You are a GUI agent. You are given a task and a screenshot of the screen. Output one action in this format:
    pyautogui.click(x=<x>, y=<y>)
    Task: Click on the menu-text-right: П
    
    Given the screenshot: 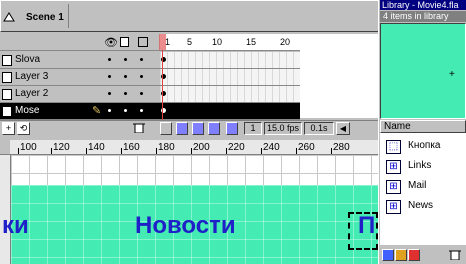 What is the action you would take?
    pyautogui.click(x=366, y=226)
    